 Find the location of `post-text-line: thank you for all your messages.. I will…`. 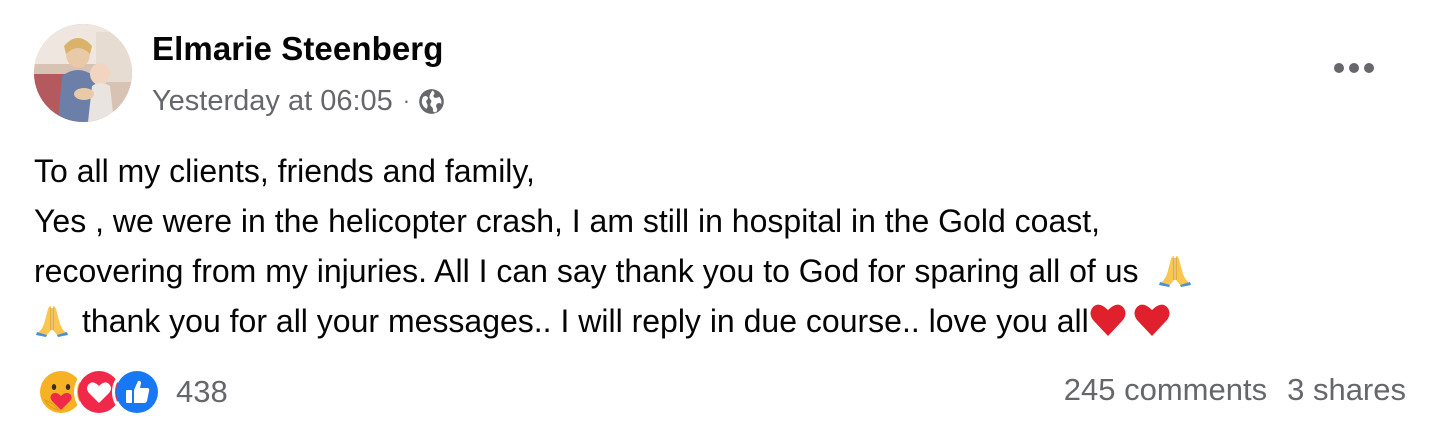

post-text-line: thank you for all your messages.. I will… is located at coordinates (724, 321).